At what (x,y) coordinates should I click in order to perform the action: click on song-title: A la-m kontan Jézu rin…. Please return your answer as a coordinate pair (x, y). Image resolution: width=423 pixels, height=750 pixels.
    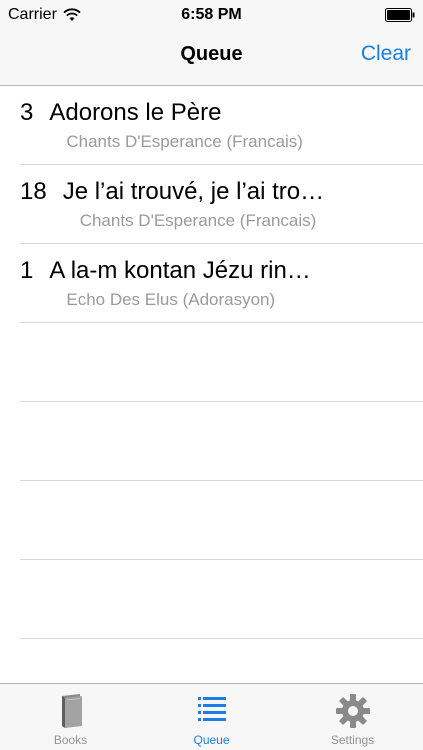
    Looking at the image, I should click on (180, 270).